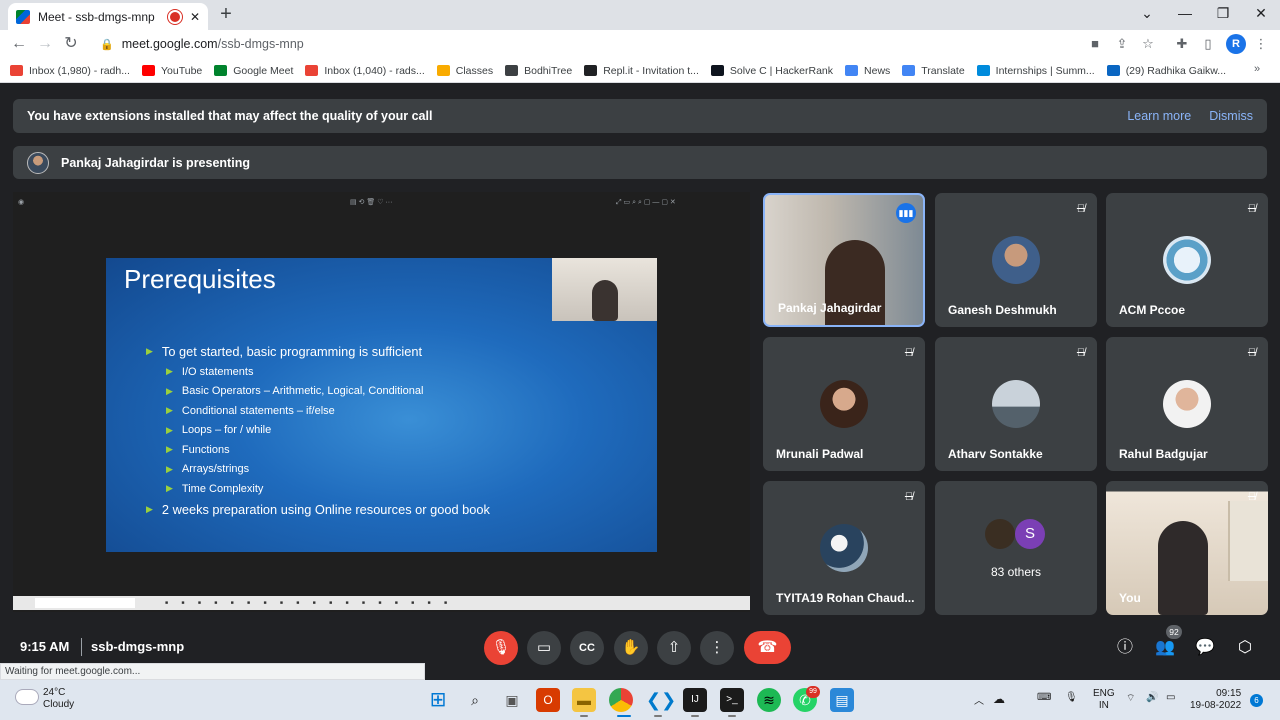 The image size is (1280, 720). Describe the element at coordinates (1095, 44) in the screenshot. I see `camera-in-use-icon: ■` at that location.